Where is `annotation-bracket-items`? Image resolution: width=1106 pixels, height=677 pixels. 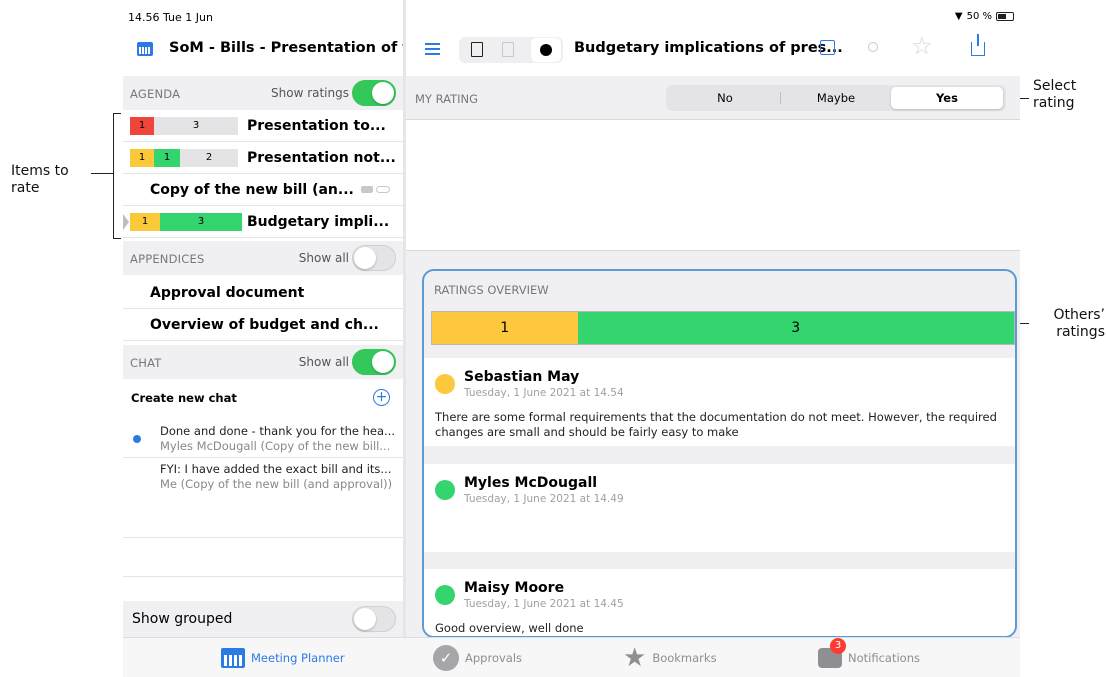
annotation-bracket-items is located at coordinates (117, 176).